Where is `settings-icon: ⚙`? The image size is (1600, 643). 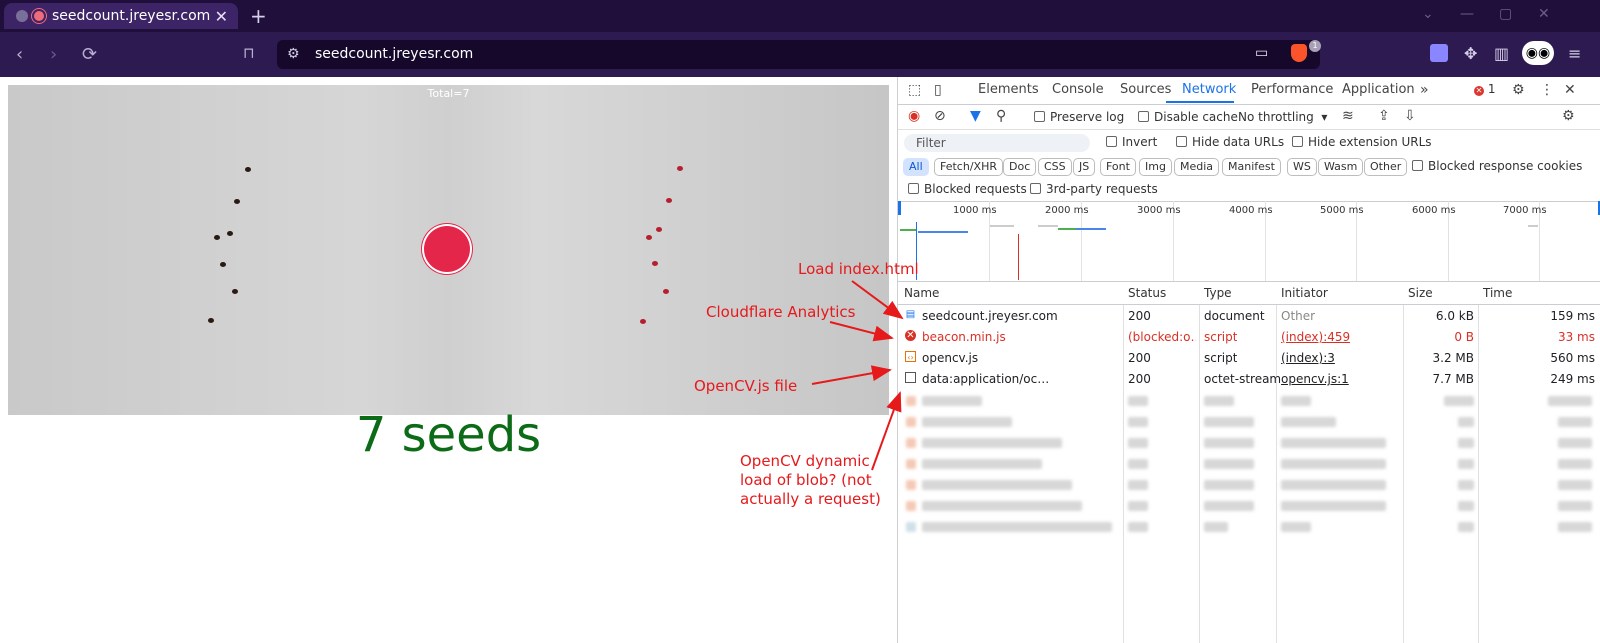 settings-icon: ⚙ is located at coordinates (1518, 90).